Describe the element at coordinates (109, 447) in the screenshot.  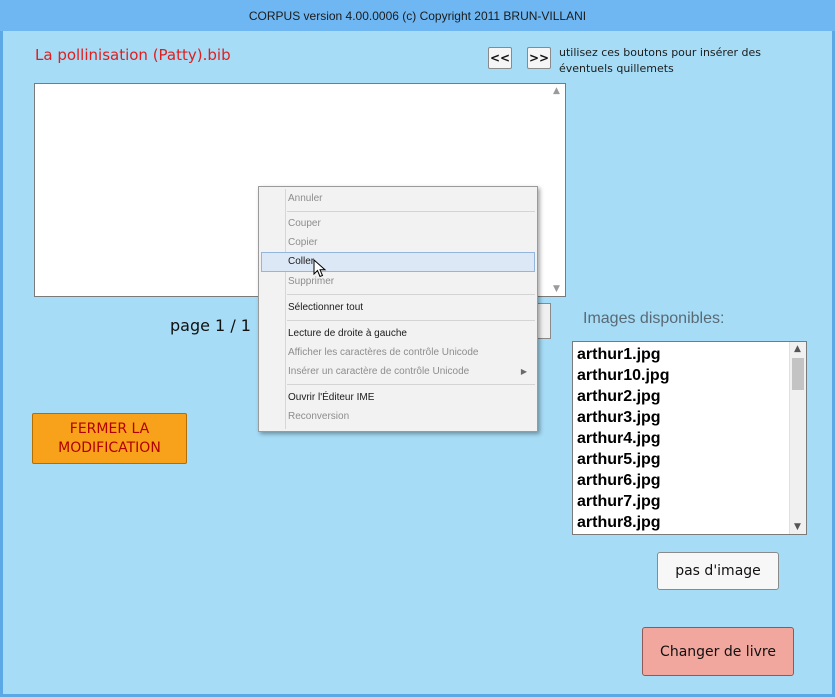
I see `close-edit-line2: MODIFICATION` at that location.